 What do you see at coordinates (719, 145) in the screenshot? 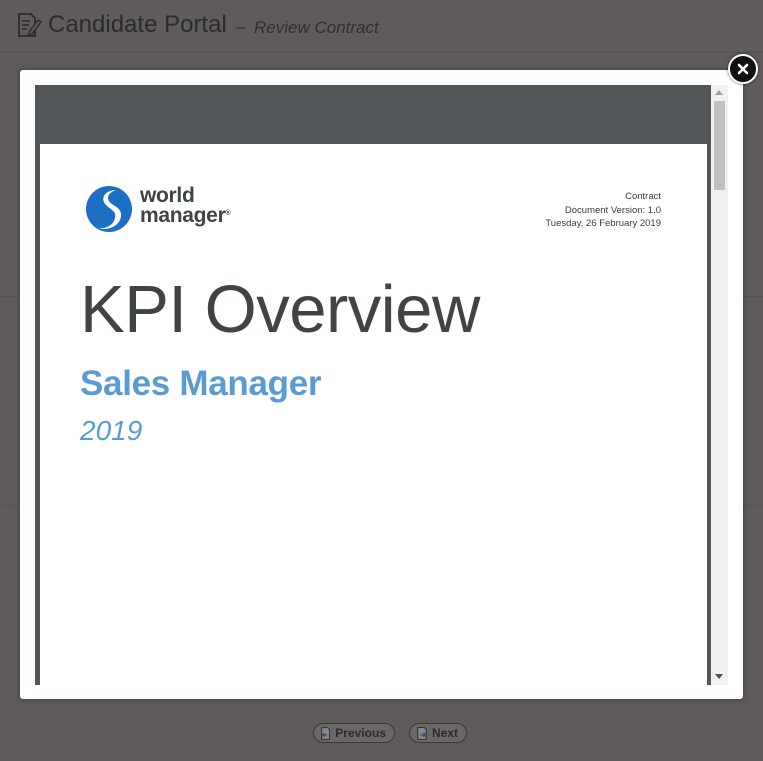
I see `scroll-thumb` at bounding box center [719, 145].